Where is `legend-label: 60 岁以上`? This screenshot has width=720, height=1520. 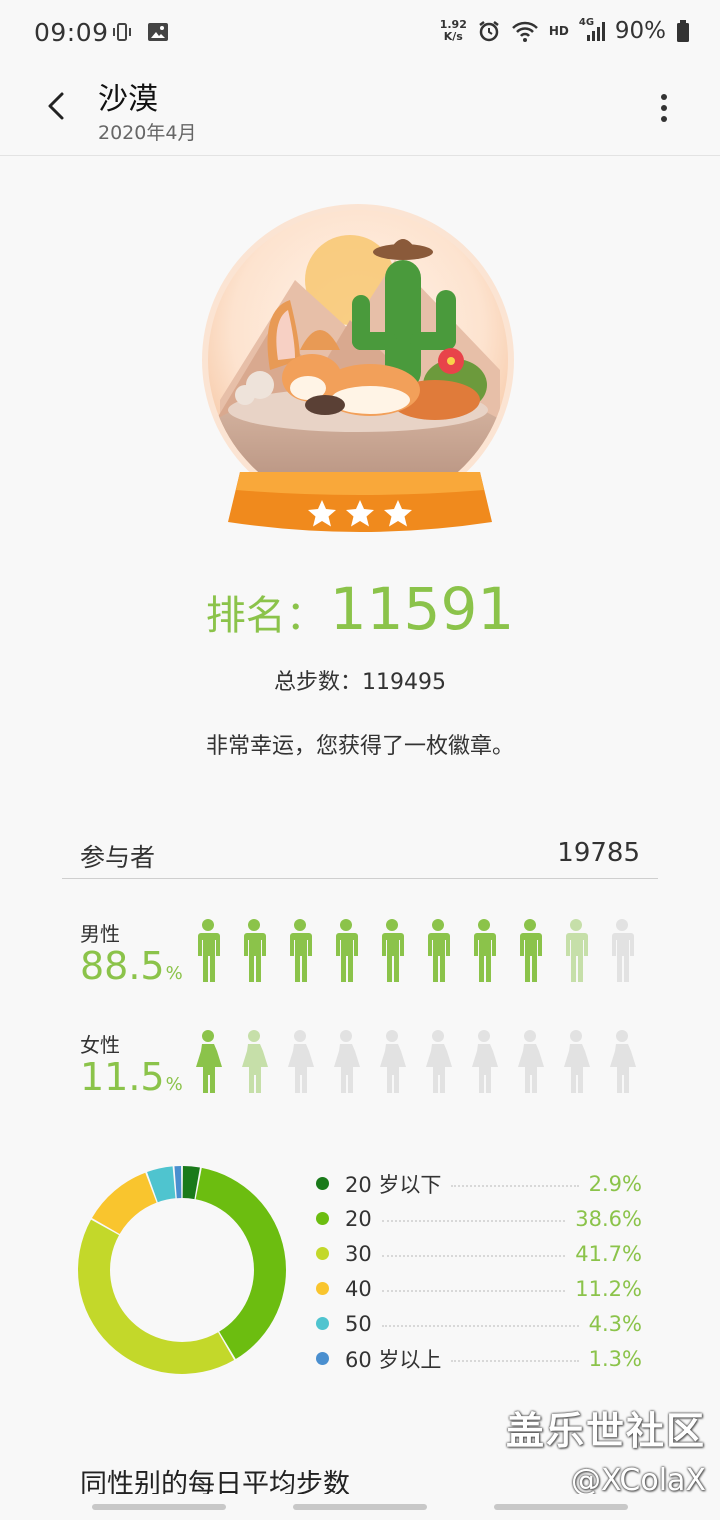 legend-label: 60 岁以上 is located at coordinates (393, 1359).